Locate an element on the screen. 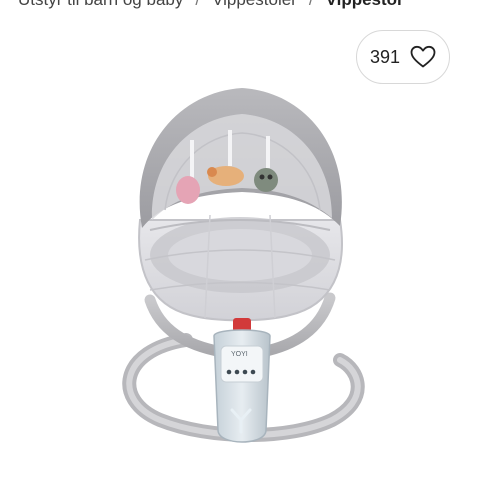 The height and width of the screenshot is (480, 480). gray-toy is located at coordinates (266, 180).